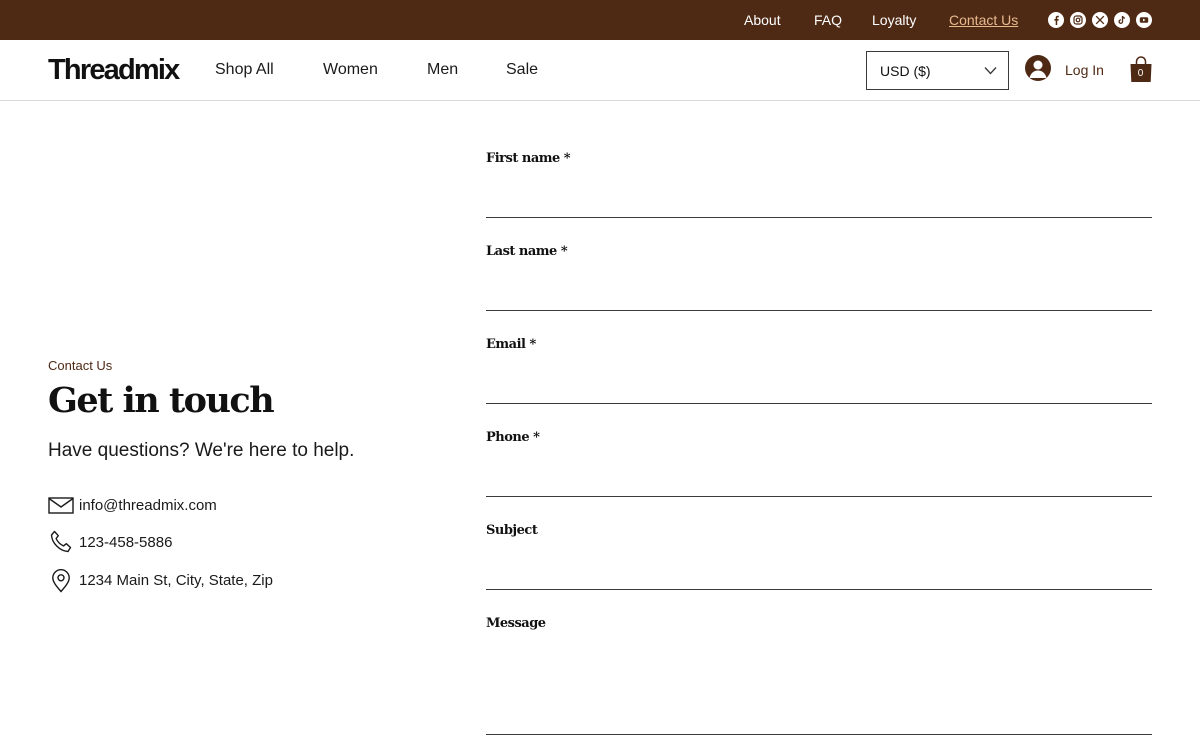 This screenshot has height=748, width=1200. Describe the element at coordinates (61, 505) in the screenshot. I see `mail-icon` at that location.